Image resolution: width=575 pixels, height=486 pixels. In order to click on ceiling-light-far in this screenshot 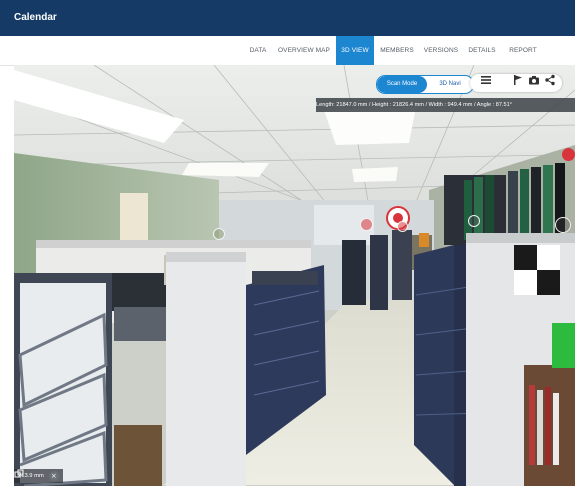, I will do `click(375, 174)`.